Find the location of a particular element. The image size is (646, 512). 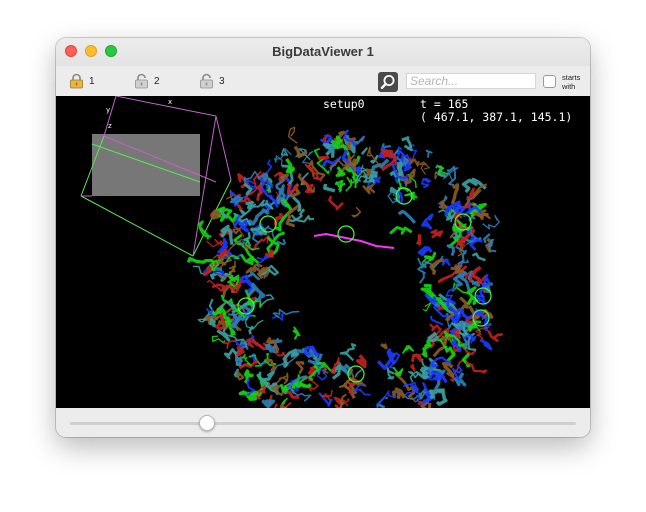

axis-label-y: y is located at coordinates (108, 110).